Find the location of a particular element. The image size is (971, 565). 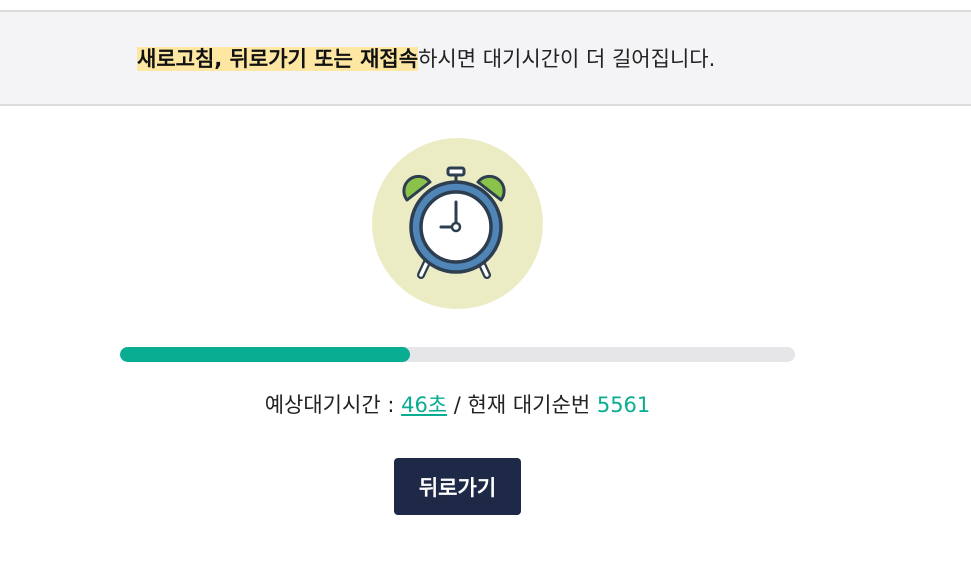

wait-info: 예상대기시간 : 46초 / 현재 대기순번 5561 is located at coordinates (457, 405).